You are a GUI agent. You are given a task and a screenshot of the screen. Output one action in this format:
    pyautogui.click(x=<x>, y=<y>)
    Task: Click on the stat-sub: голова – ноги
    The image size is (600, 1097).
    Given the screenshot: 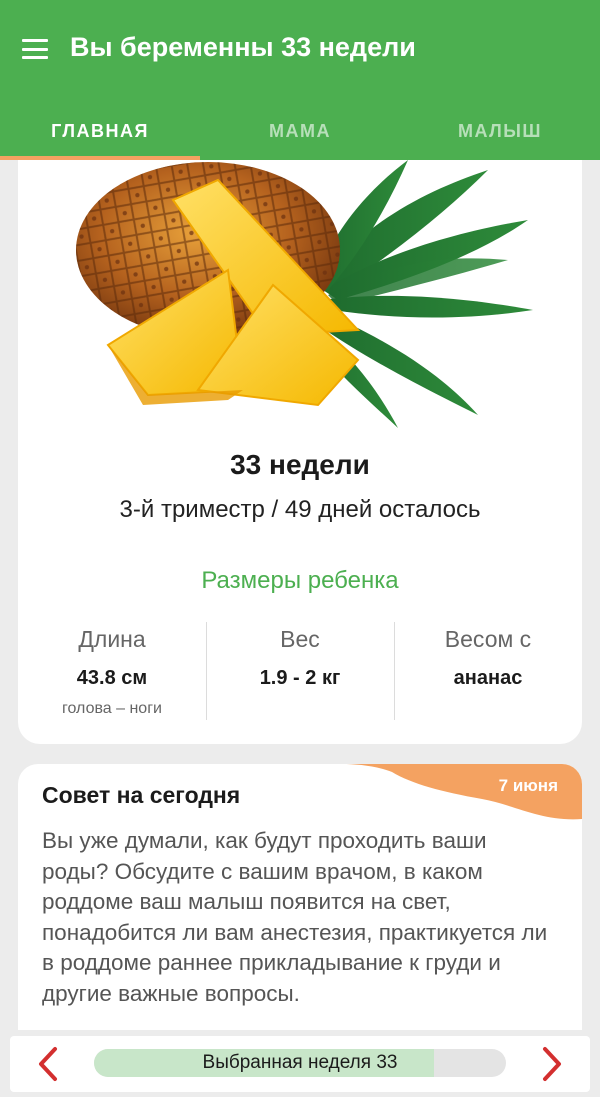 What is the action you would take?
    pyautogui.click(x=112, y=708)
    